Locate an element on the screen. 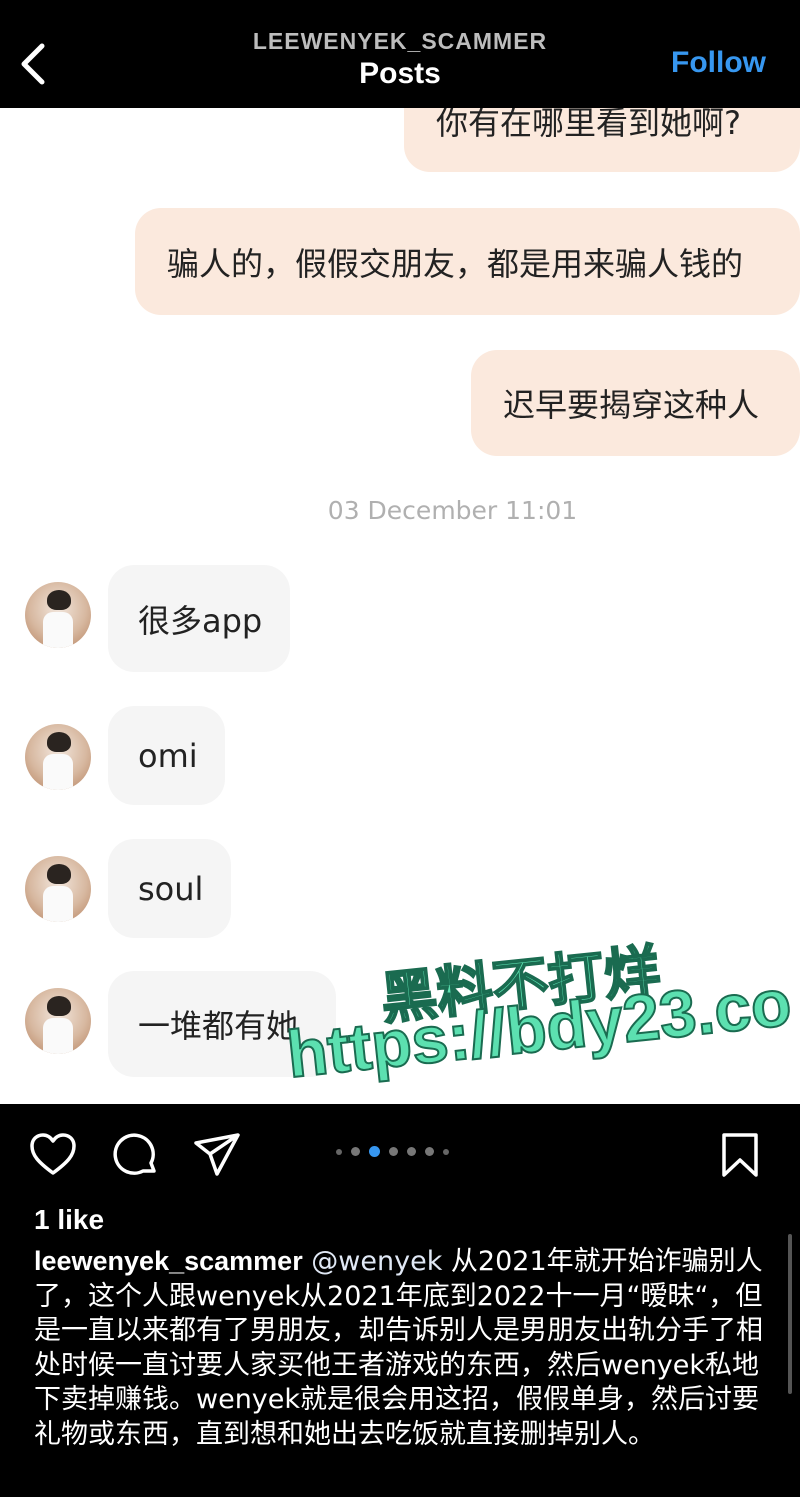 This screenshot has width=800, height=1497. incoming-message: 很多app is located at coordinates (199, 618).